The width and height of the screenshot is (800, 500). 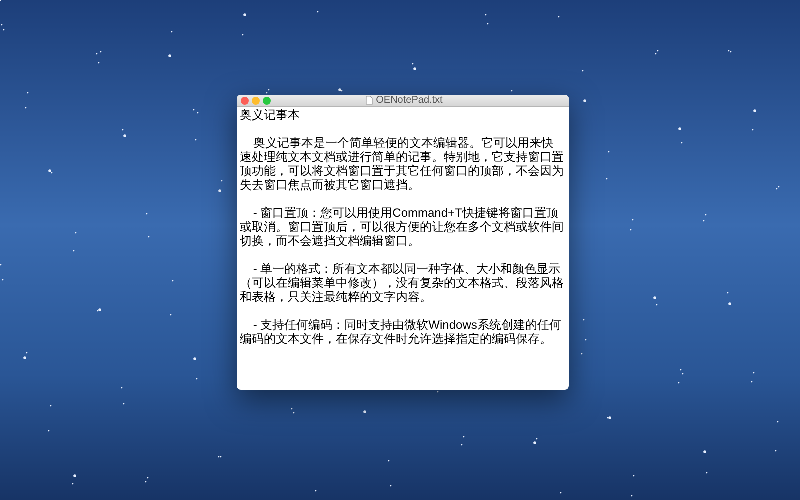 What do you see at coordinates (245, 100) in the screenshot?
I see `close-button` at bounding box center [245, 100].